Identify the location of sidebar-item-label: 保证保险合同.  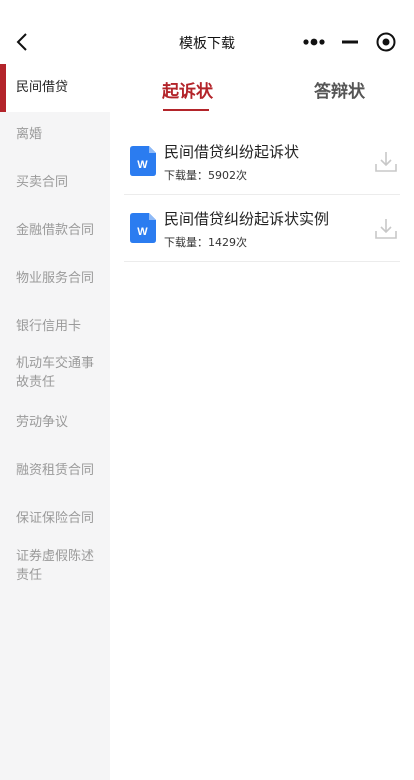
(55, 518).